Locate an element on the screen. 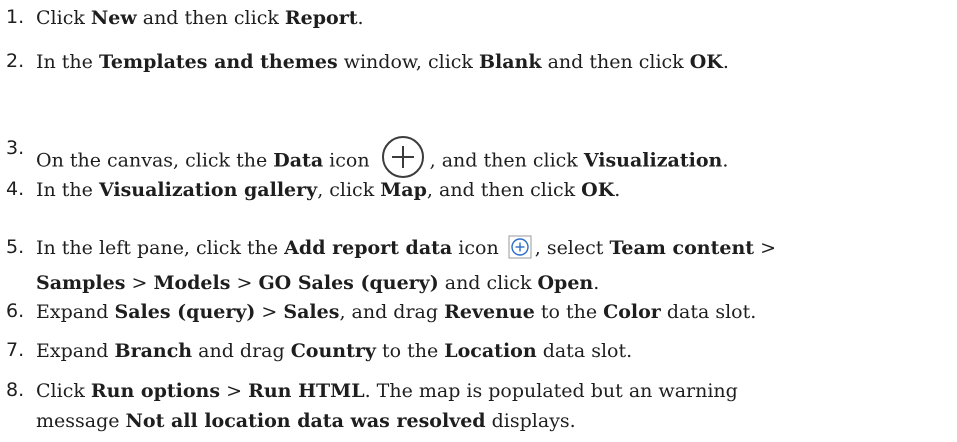  step-number: 2. is located at coordinates (15, 61).